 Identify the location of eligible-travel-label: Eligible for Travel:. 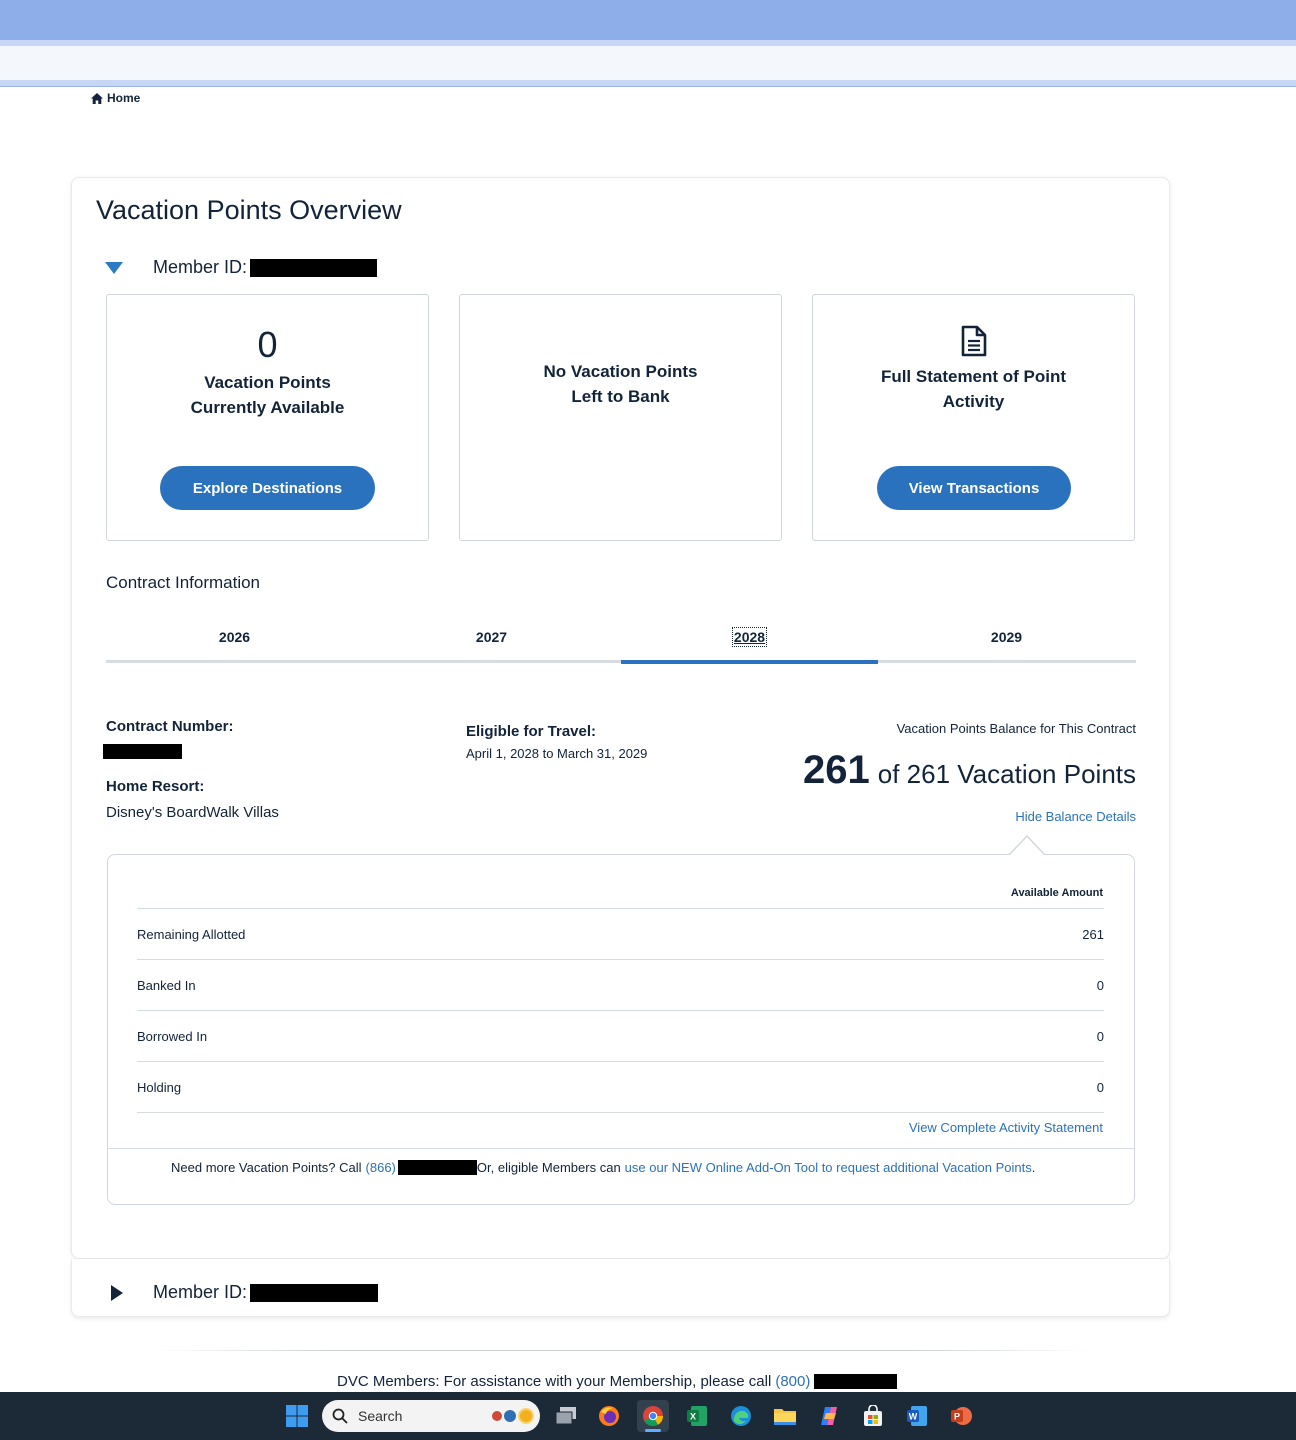
(531, 731).